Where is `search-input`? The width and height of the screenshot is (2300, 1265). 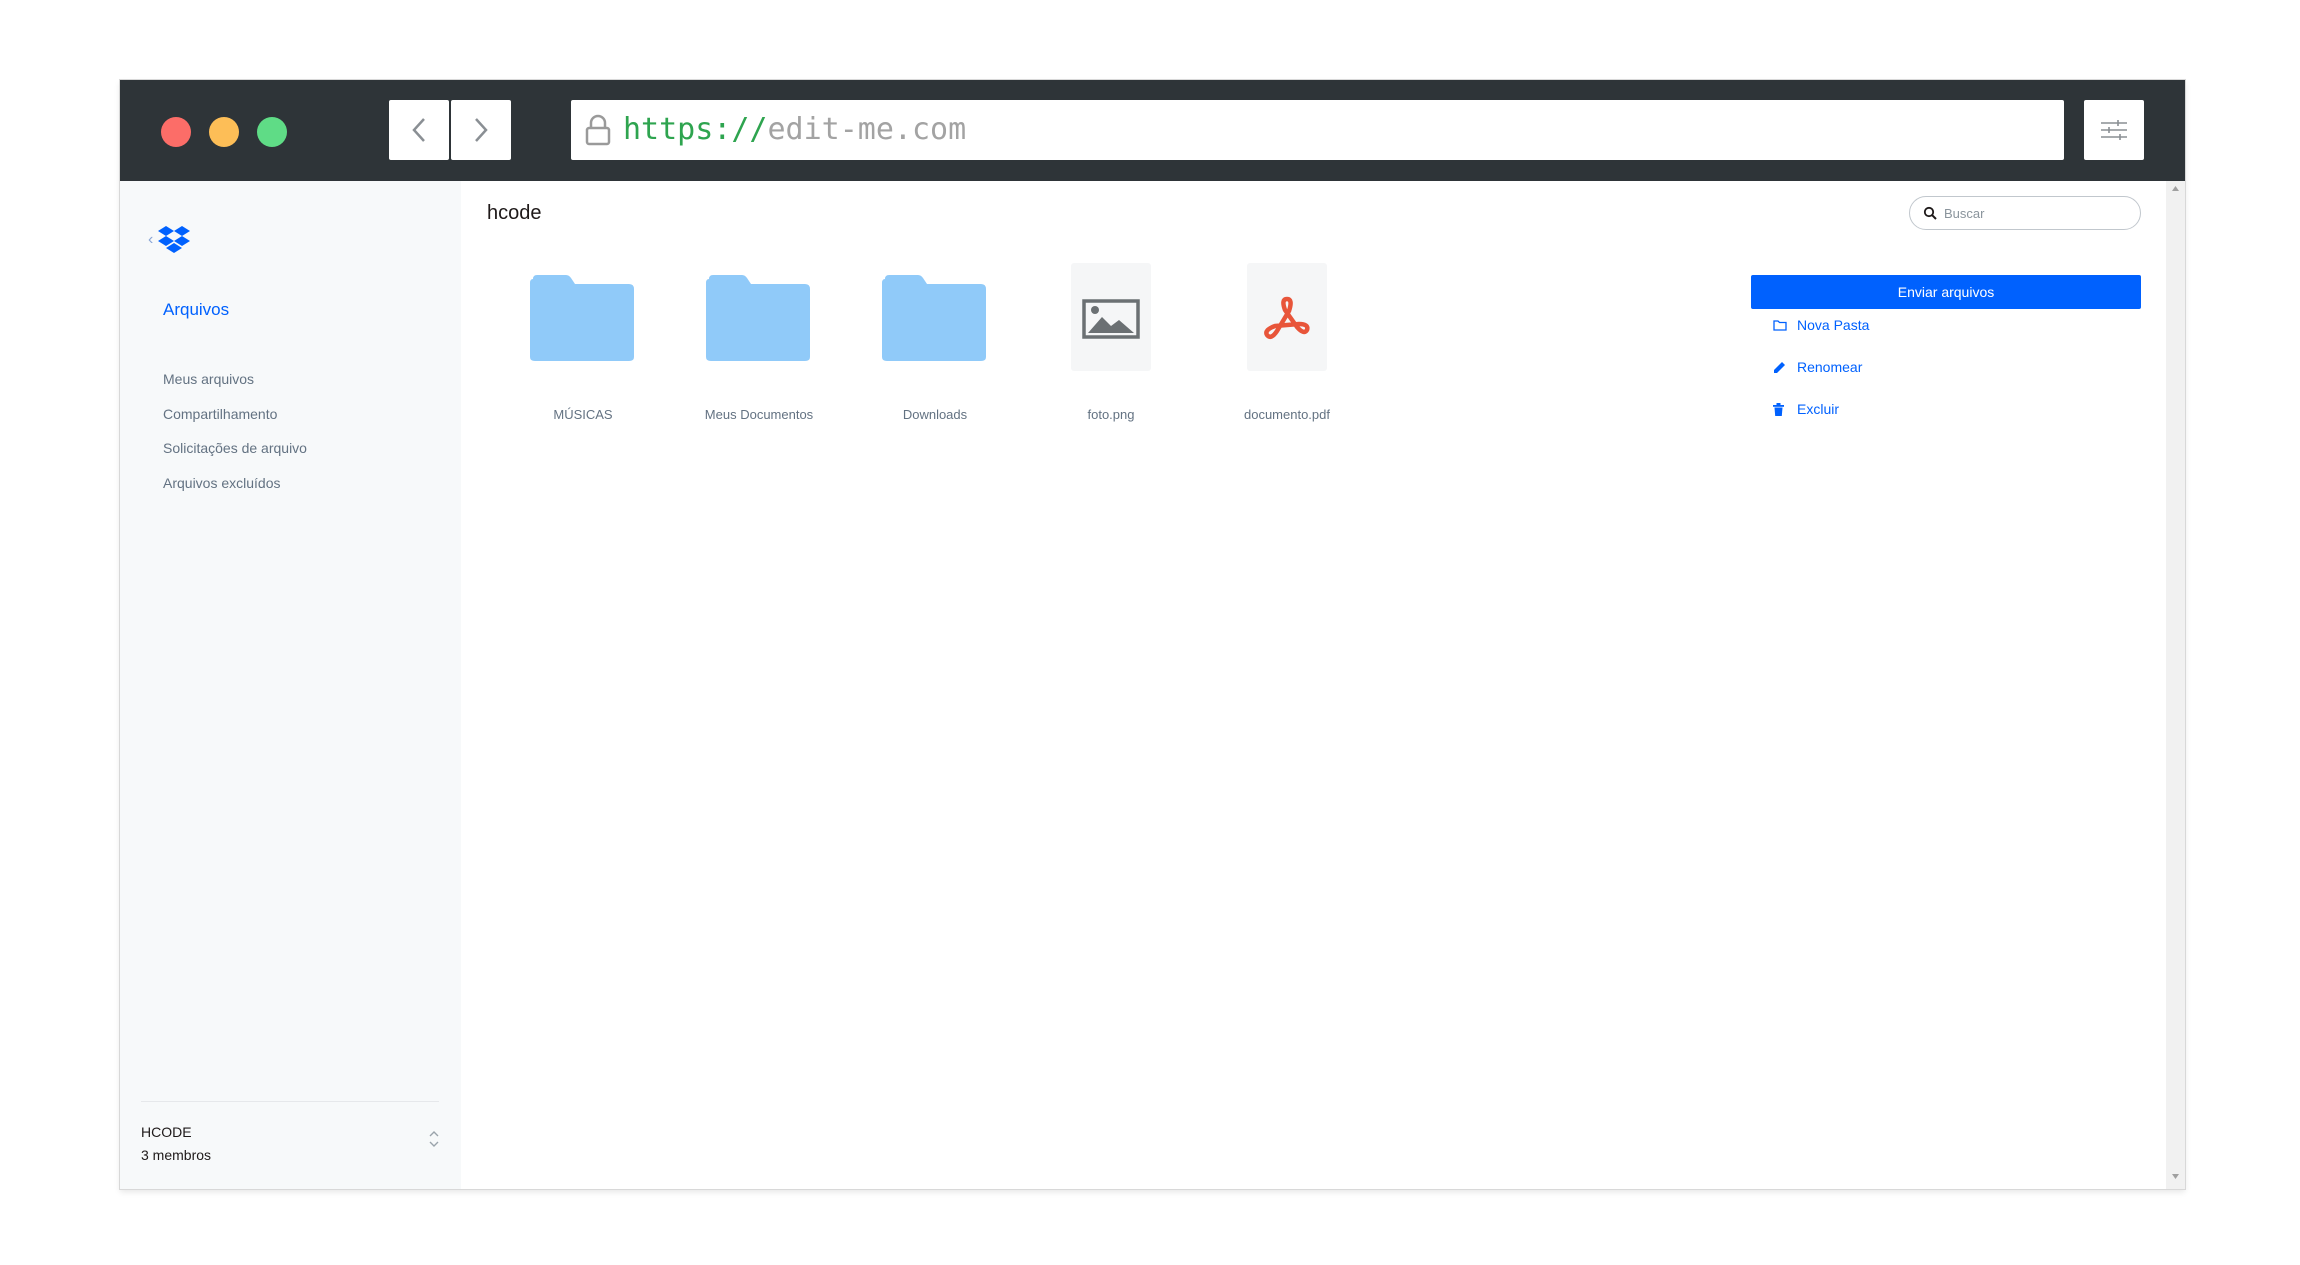 search-input is located at coordinates (2034, 213).